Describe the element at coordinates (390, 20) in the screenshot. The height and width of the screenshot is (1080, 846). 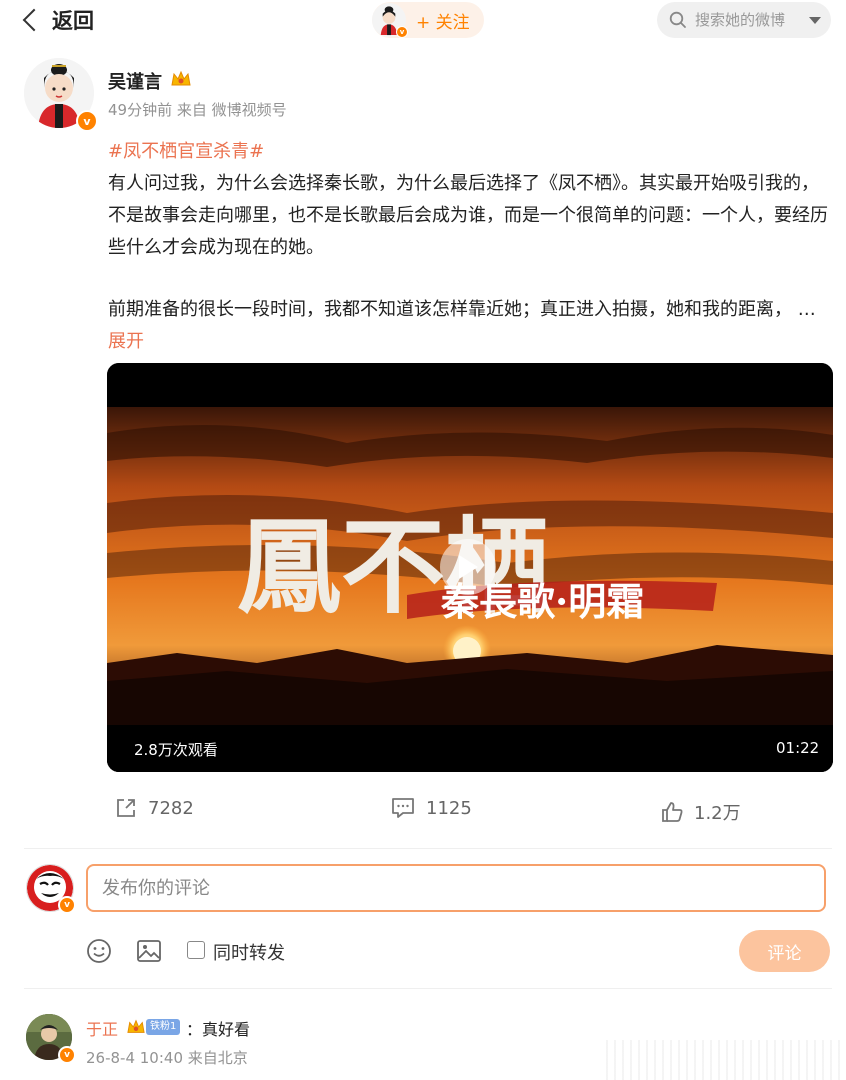
I see `author-mini-avatar: v` at that location.